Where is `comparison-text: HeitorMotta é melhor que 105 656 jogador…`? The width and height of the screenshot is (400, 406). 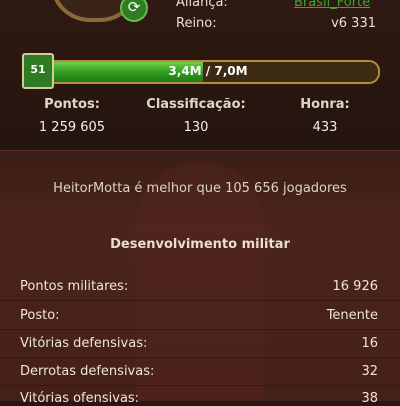
comparison-text: HeitorMotta é melhor que 105 656 jogador… is located at coordinates (200, 188).